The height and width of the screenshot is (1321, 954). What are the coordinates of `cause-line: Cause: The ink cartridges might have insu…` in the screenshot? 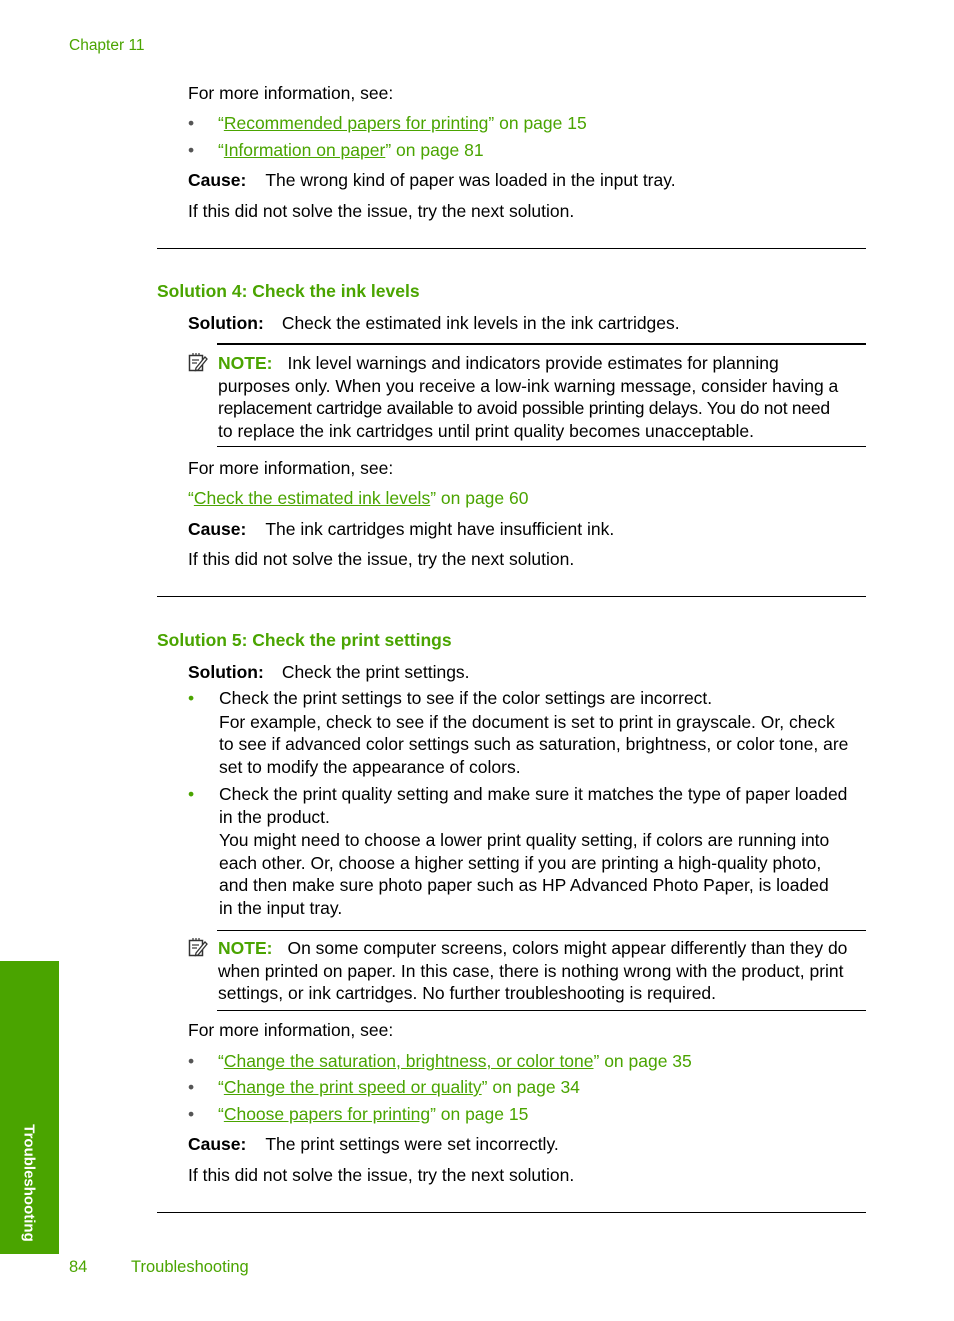 It's located at (401, 529).